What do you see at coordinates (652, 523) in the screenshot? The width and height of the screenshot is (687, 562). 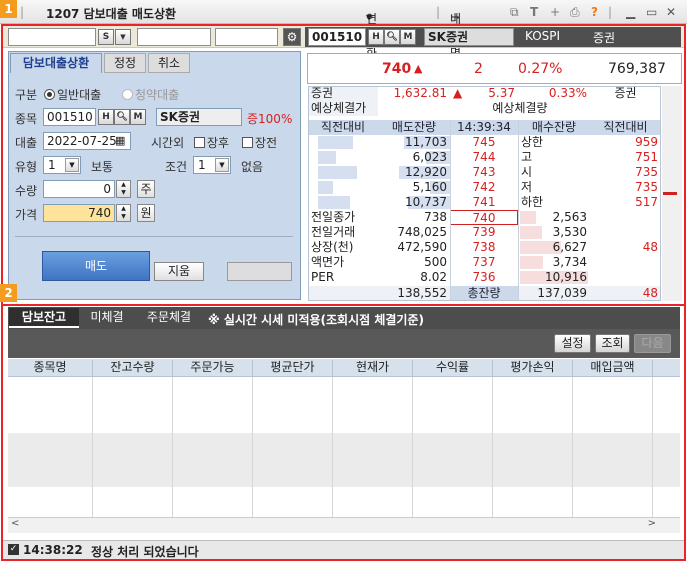 I see `scroll-right-icon: >` at bounding box center [652, 523].